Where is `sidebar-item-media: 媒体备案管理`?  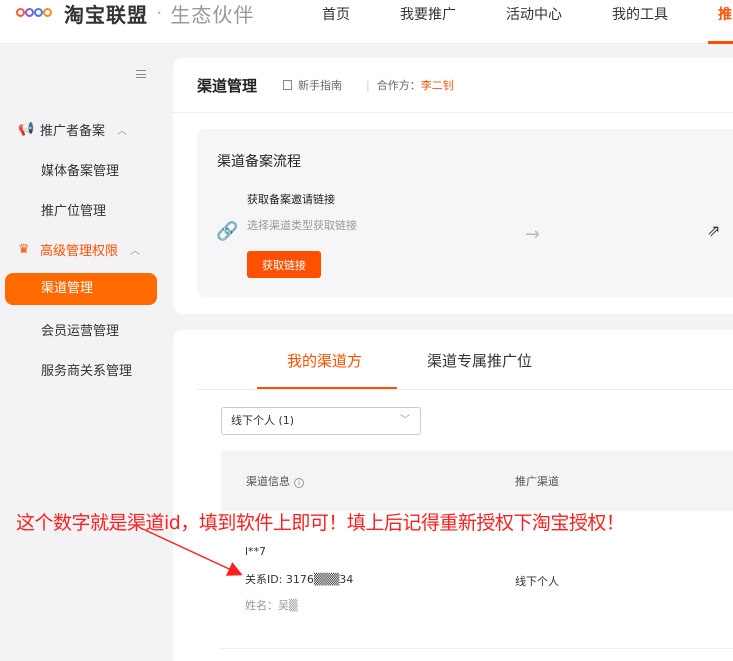 sidebar-item-media: 媒体备案管理 is located at coordinates (80, 169).